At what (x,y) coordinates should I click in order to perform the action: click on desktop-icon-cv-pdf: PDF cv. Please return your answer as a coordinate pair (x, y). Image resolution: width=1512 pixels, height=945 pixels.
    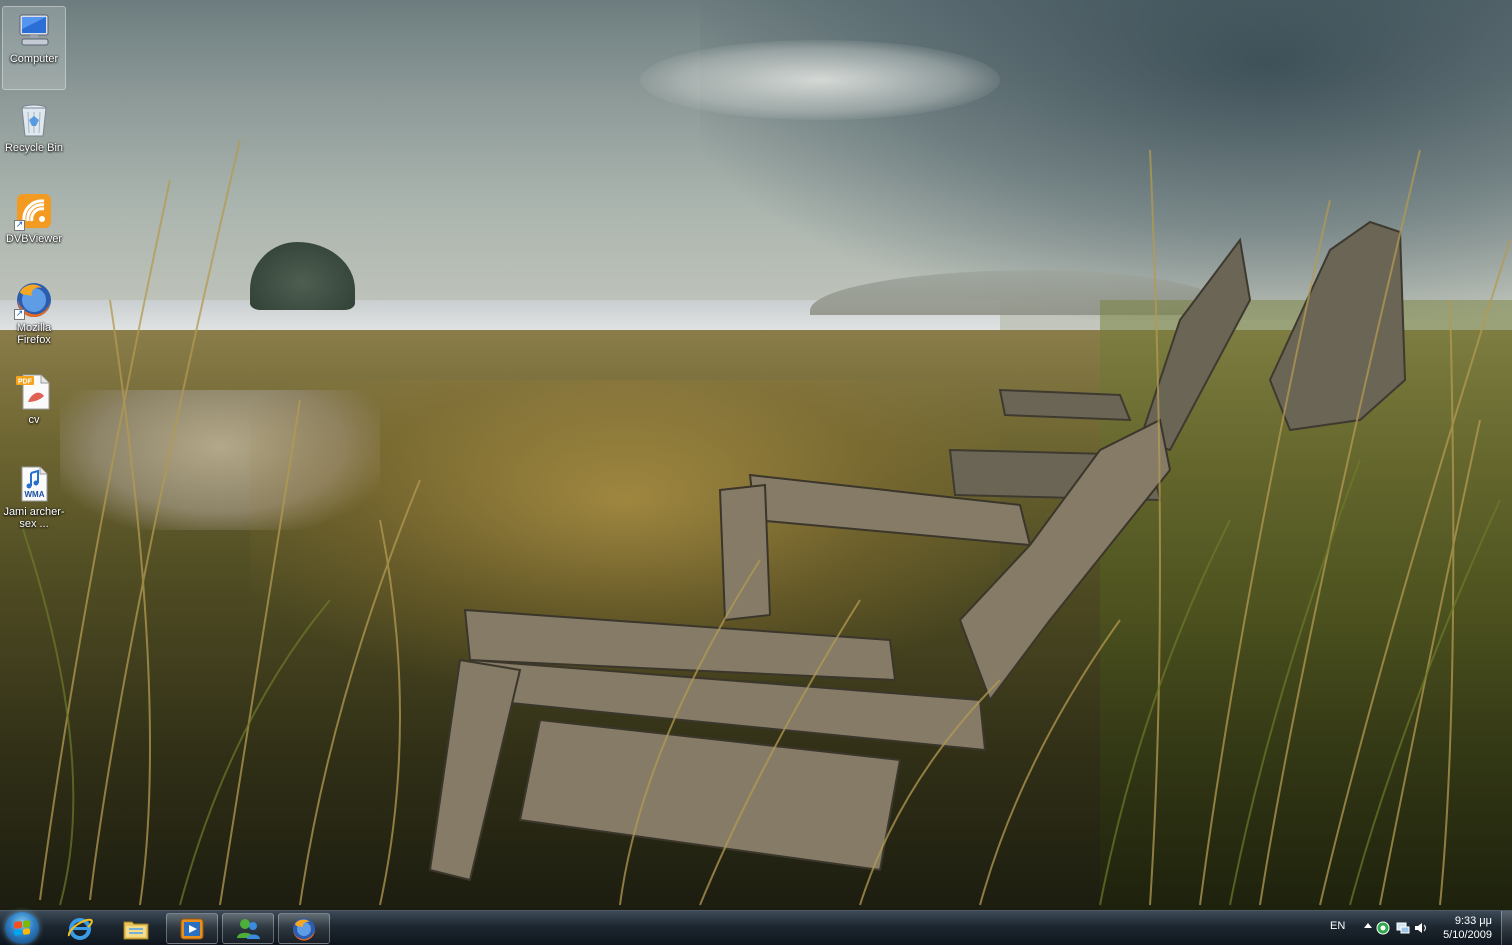
    Looking at the image, I should click on (34, 410).